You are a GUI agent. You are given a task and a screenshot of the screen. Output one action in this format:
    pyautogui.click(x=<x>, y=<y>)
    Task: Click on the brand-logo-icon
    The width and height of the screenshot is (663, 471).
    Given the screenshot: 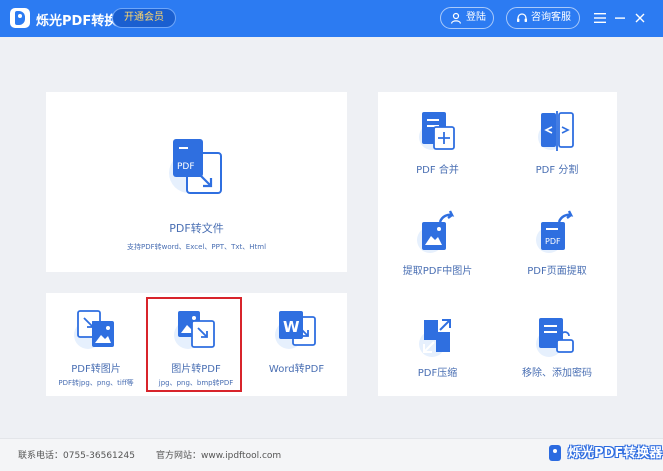 What is the action you would take?
    pyautogui.click(x=555, y=453)
    